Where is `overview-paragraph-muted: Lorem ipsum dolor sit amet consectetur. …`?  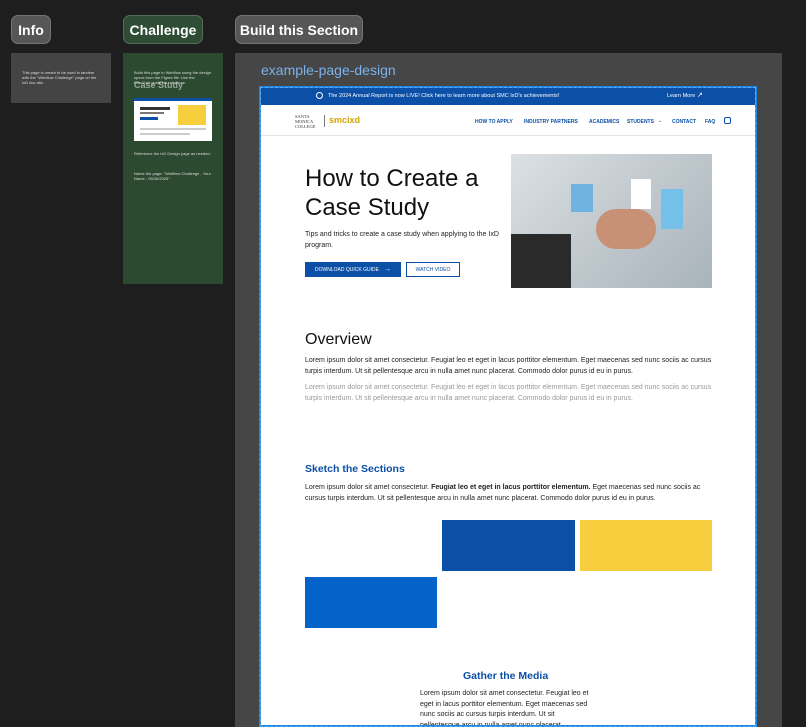
overview-paragraph-muted: Lorem ipsum dolor sit amet consectetur. … is located at coordinates (508, 393).